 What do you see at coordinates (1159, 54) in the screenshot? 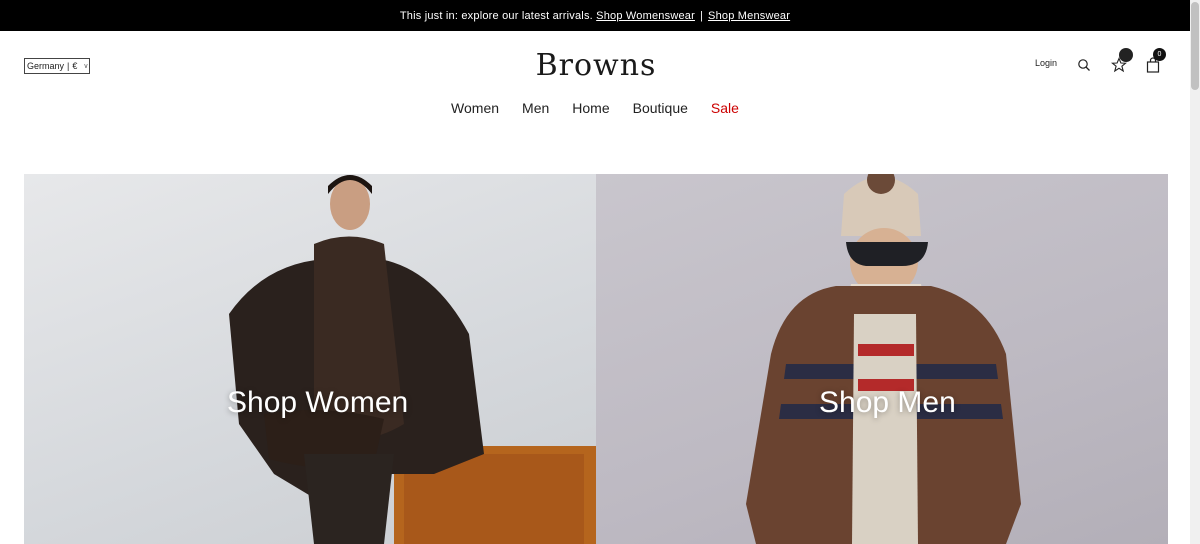
I see `bag-count-badge: 0` at bounding box center [1159, 54].